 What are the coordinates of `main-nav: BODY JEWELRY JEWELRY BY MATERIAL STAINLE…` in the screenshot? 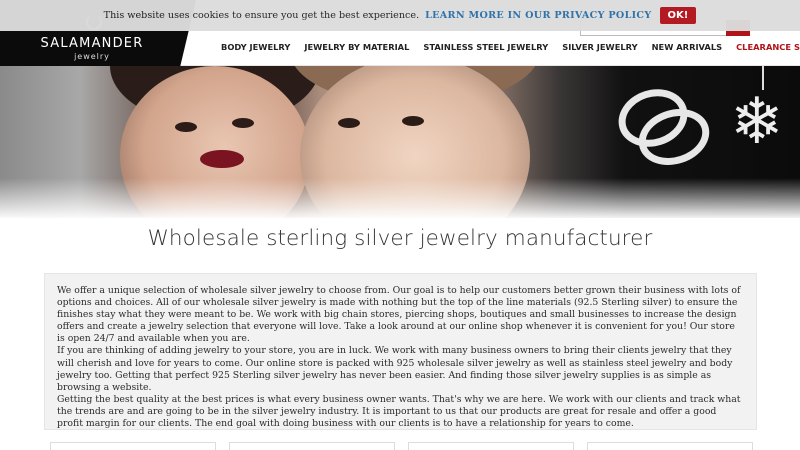 It's located at (507, 47).